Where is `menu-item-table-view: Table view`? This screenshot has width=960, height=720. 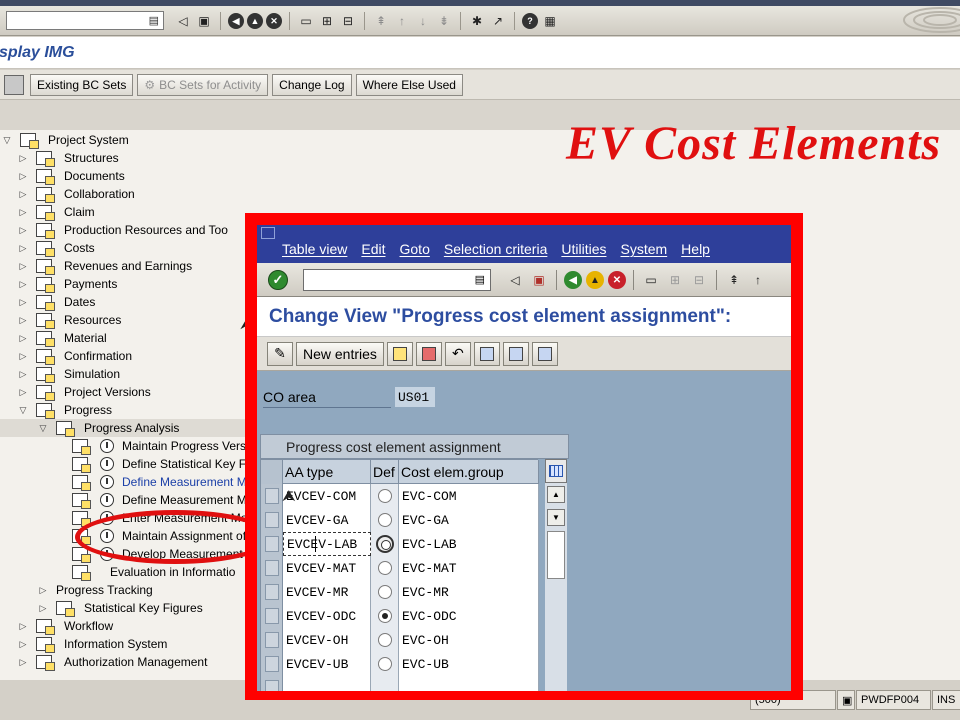 menu-item-table-view: Table view is located at coordinates (314, 249).